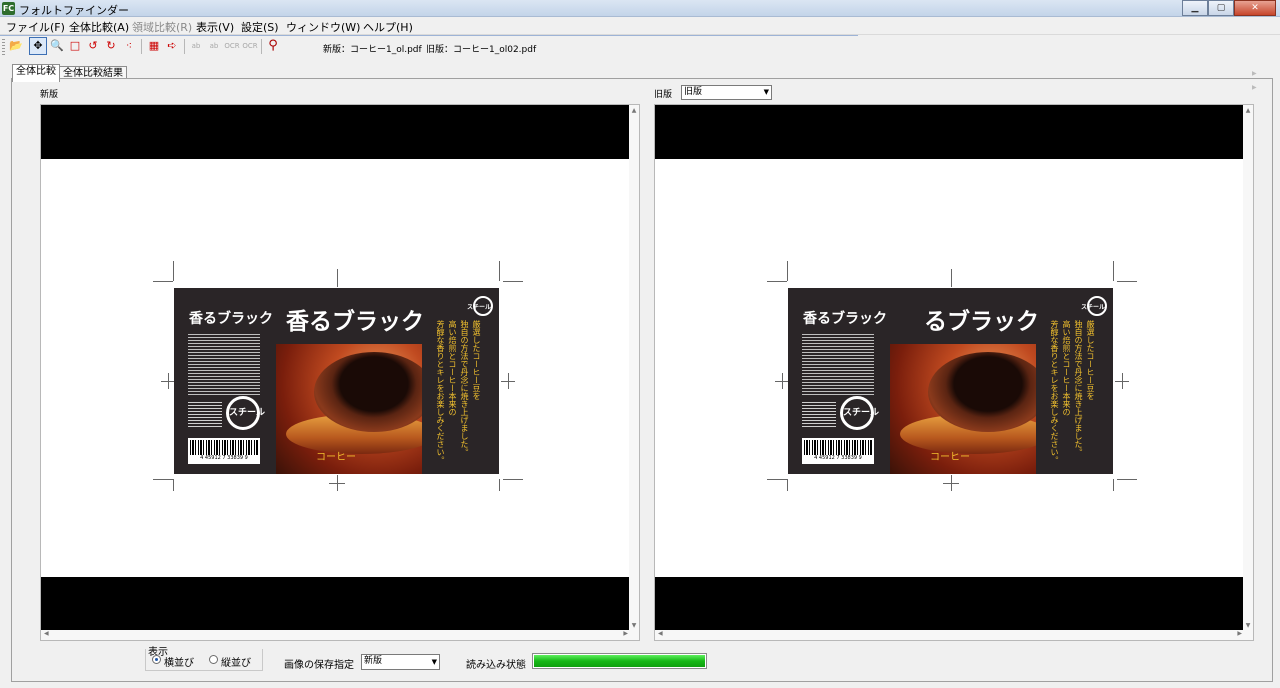  What do you see at coordinates (336, 604) in the screenshot?
I see `page-bottom-band` at bounding box center [336, 604].